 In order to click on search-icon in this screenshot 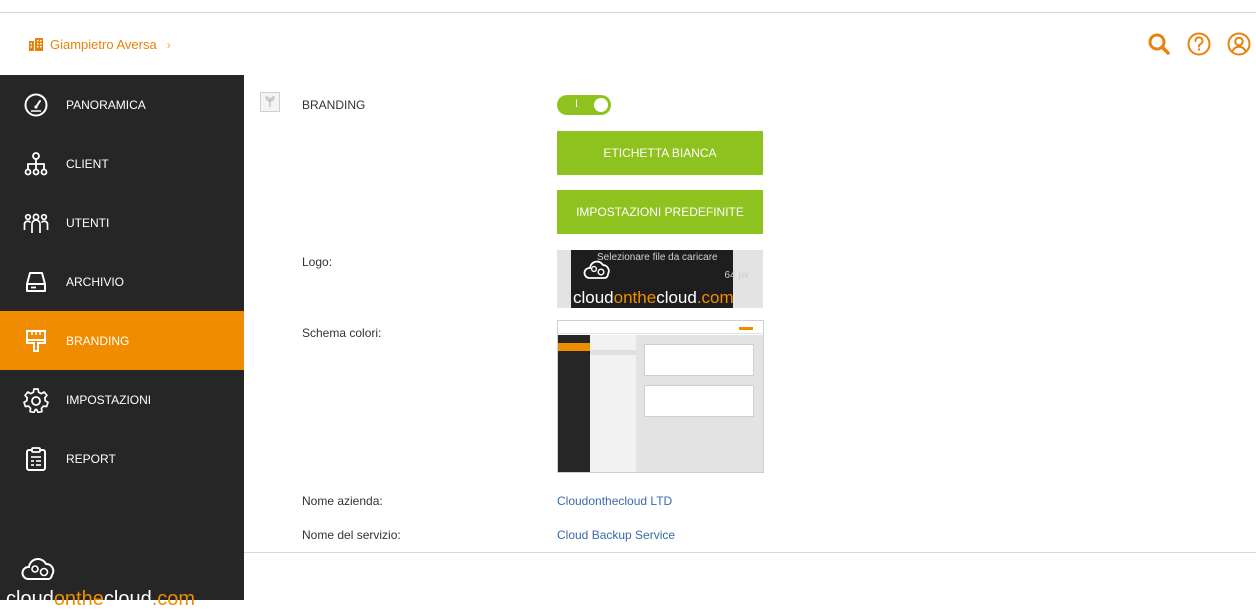, I will do `click(1159, 44)`.